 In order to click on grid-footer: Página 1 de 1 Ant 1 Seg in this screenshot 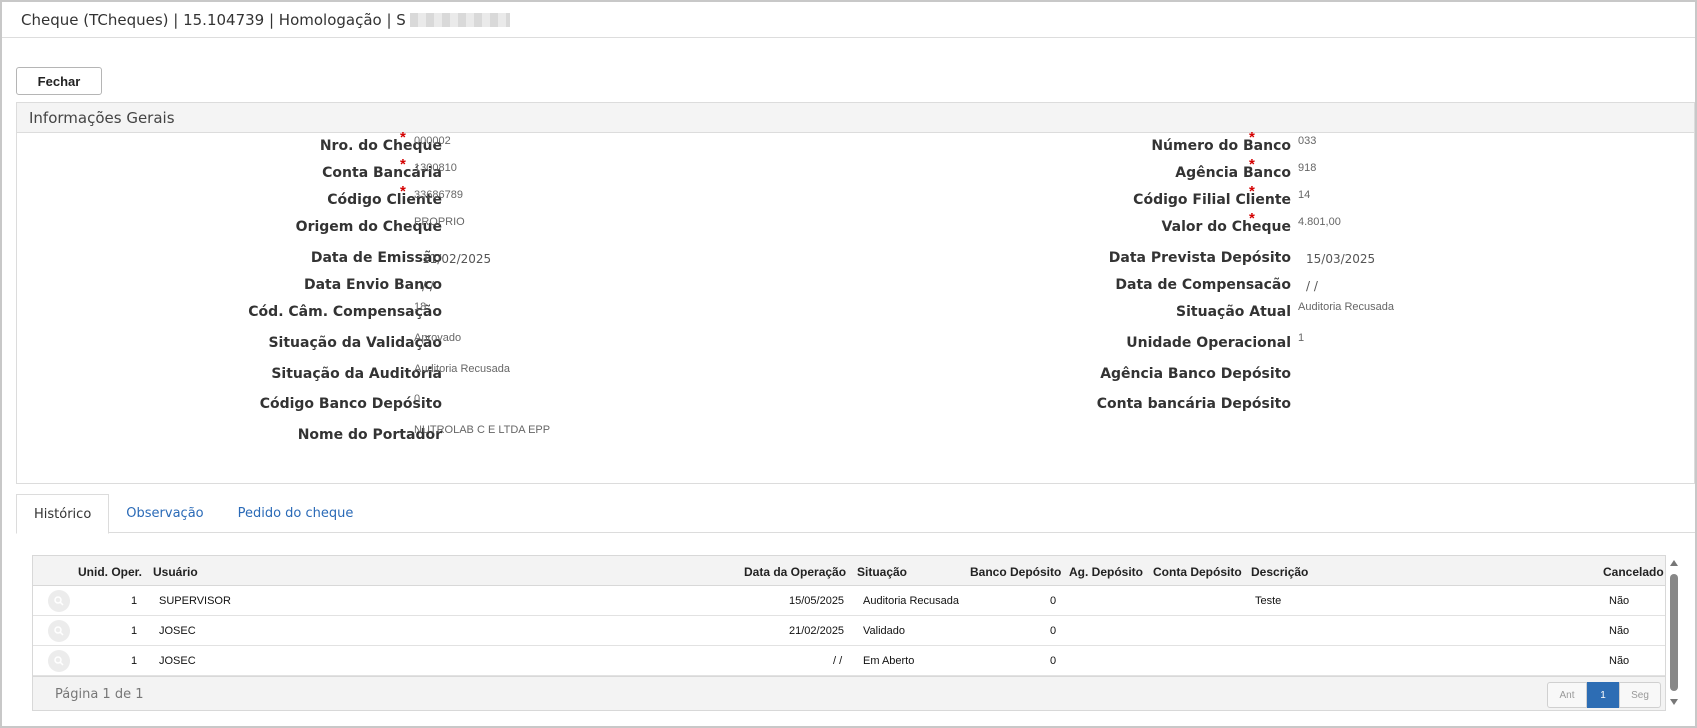, I will do `click(849, 693)`.